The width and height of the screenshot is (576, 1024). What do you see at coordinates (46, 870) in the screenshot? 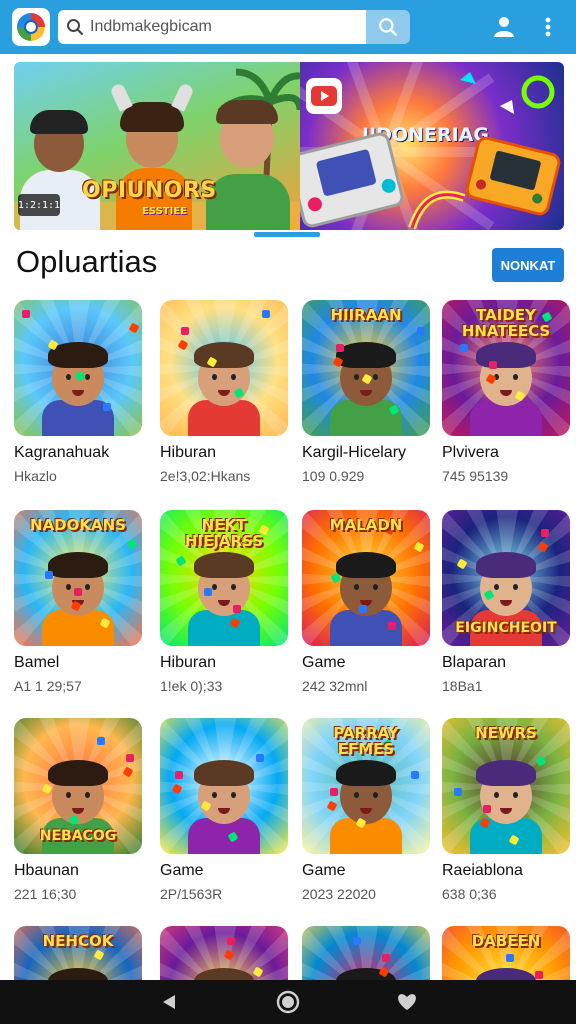
I see `app-title: Hbaunan` at bounding box center [46, 870].